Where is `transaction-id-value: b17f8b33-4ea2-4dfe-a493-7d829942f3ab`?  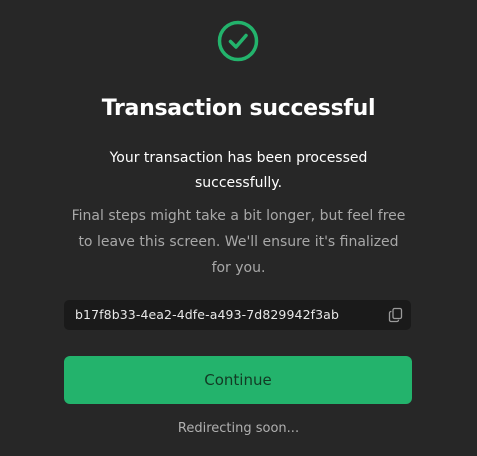 transaction-id-value: b17f8b33-4ea2-4dfe-a493-7d829942f3ab is located at coordinates (207, 314).